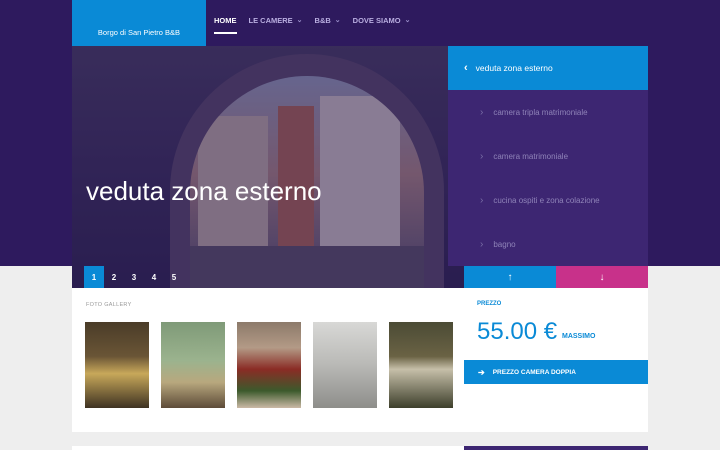  I want to click on next-section-right, so click(556, 448).